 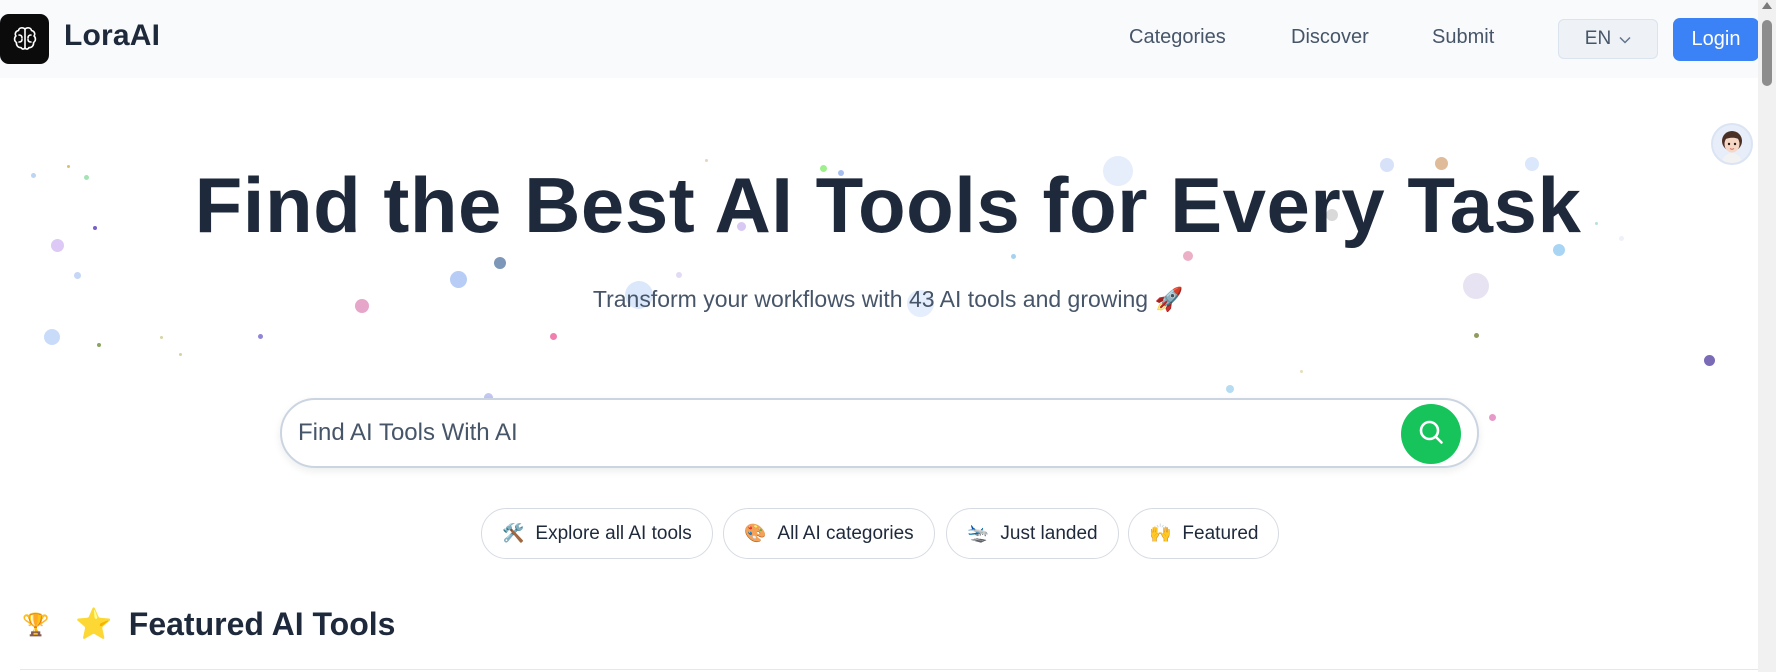 What do you see at coordinates (848, 433) in the screenshot?
I see `search-input` at bounding box center [848, 433].